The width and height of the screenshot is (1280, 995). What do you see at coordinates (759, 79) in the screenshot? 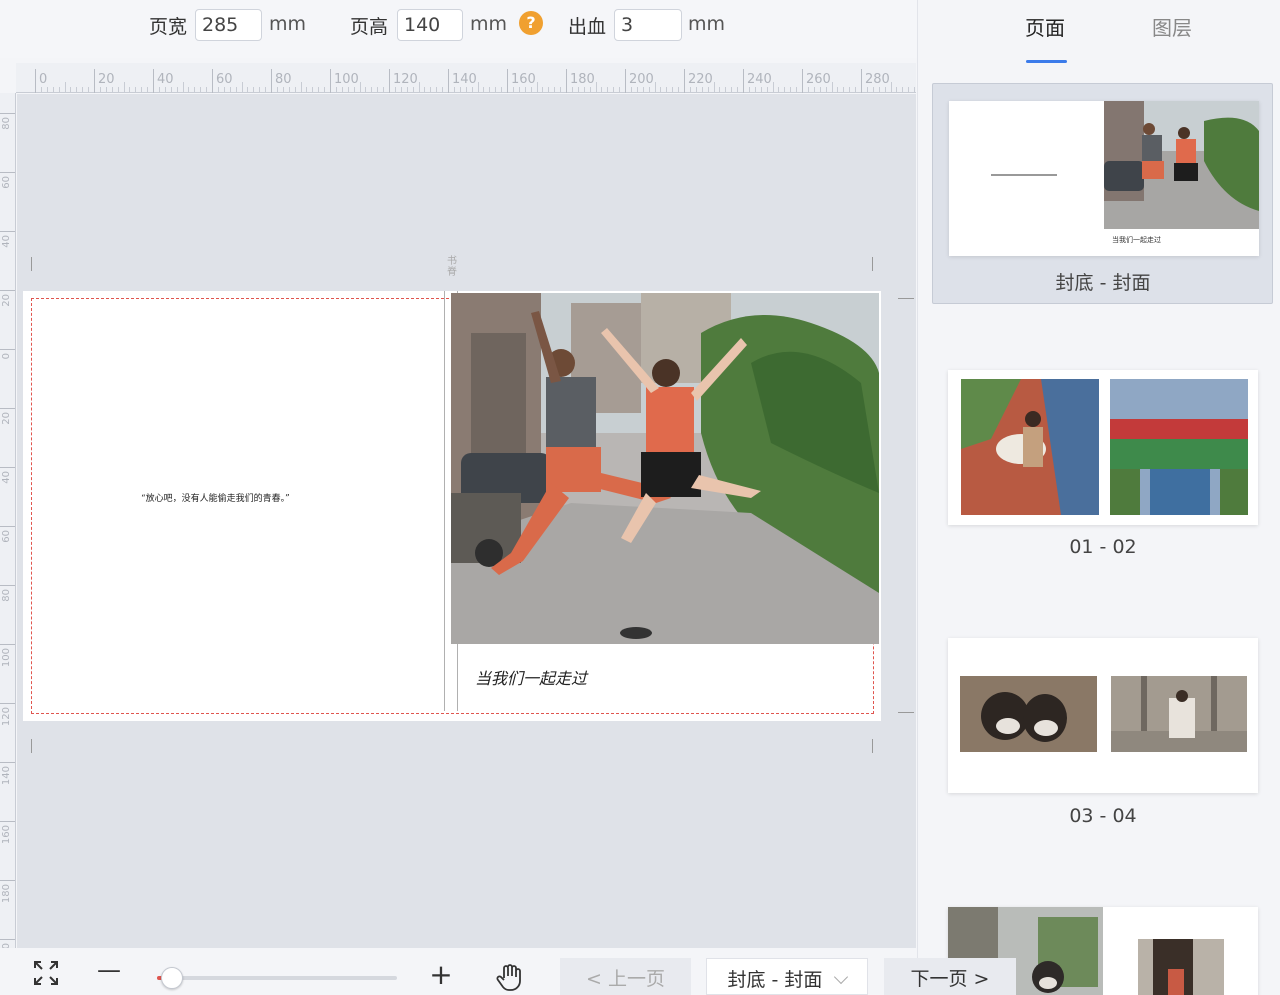
I see `ruler-label: 240` at bounding box center [759, 79].